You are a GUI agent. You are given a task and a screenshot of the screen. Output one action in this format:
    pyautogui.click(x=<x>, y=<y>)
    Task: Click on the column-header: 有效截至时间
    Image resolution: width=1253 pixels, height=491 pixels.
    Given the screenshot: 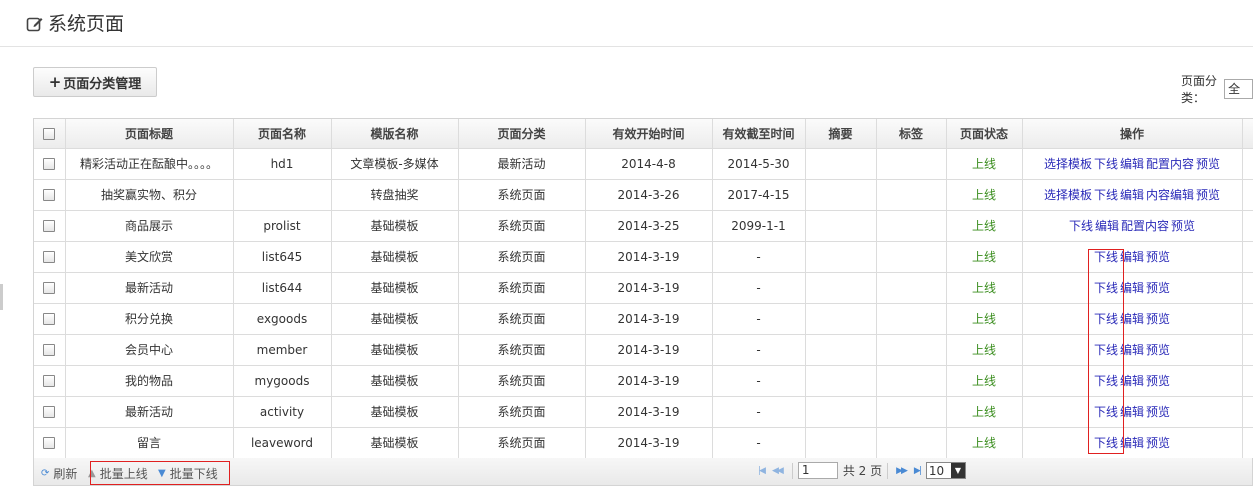 What is the action you would take?
    pyautogui.click(x=759, y=134)
    